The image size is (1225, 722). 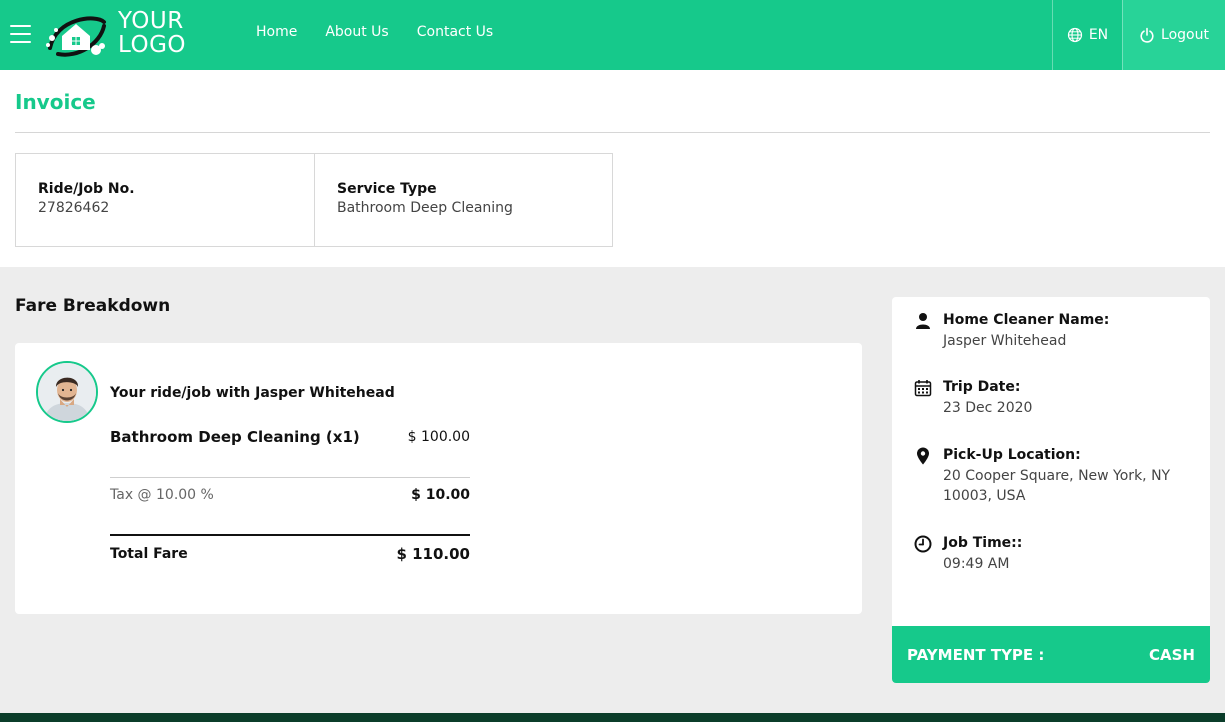 What do you see at coordinates (923, 456) in the screenshot?
I see `map-pin-icon` at bounding box center [923, 456].